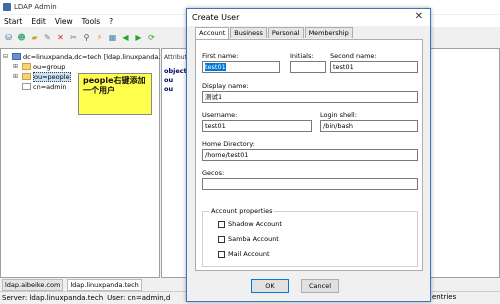 Image resolution: width=500 pixels, height=304 pixels. What do you see at coordinates (369, 126) in the screenshot?
I see `login-shell-input: /bin/bash` at bounding box center [369, 126].